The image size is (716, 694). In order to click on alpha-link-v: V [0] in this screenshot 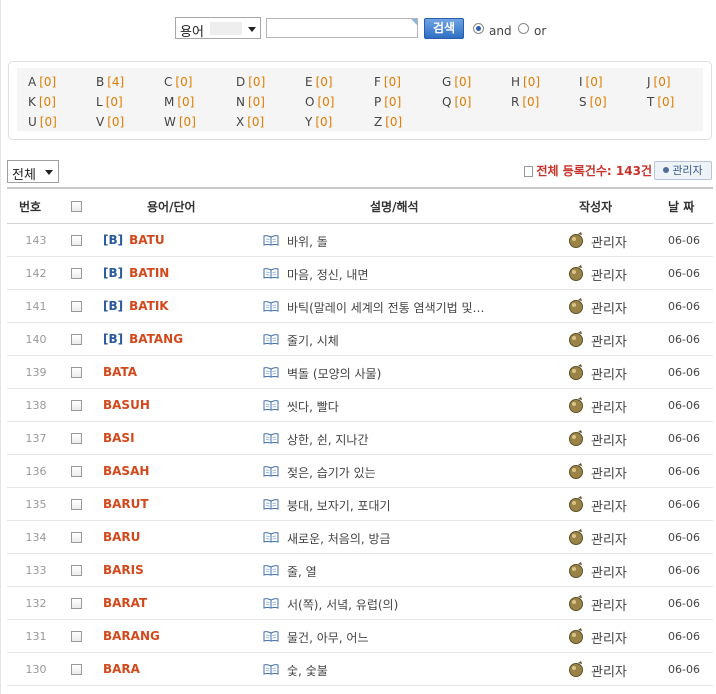, I will do `click(110, 122)`.